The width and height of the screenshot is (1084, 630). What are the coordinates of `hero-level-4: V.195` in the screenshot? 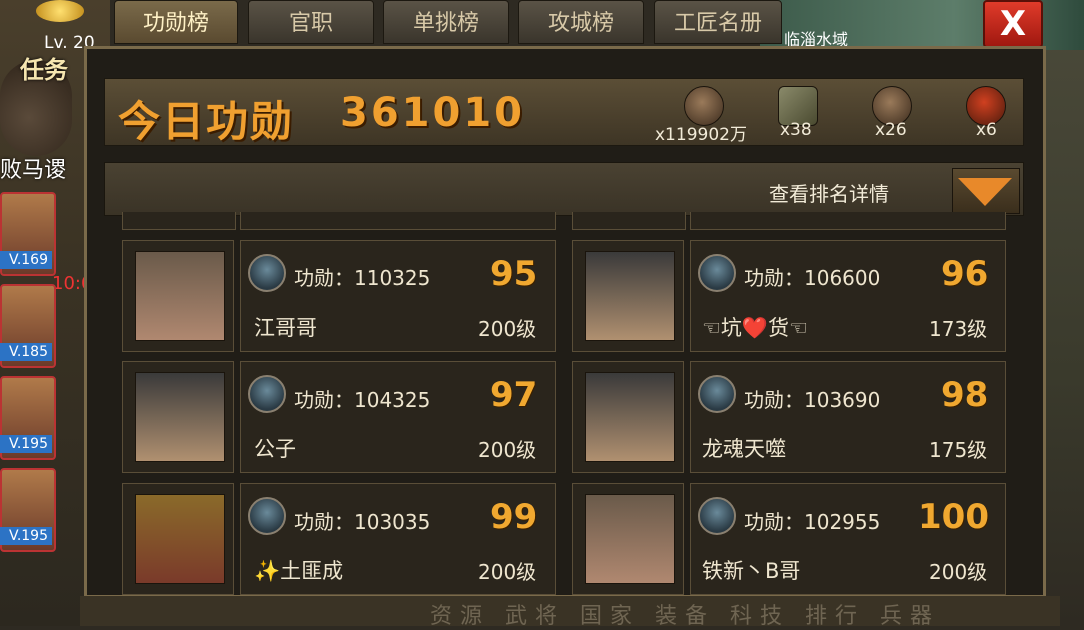 It's located at (26, 536).